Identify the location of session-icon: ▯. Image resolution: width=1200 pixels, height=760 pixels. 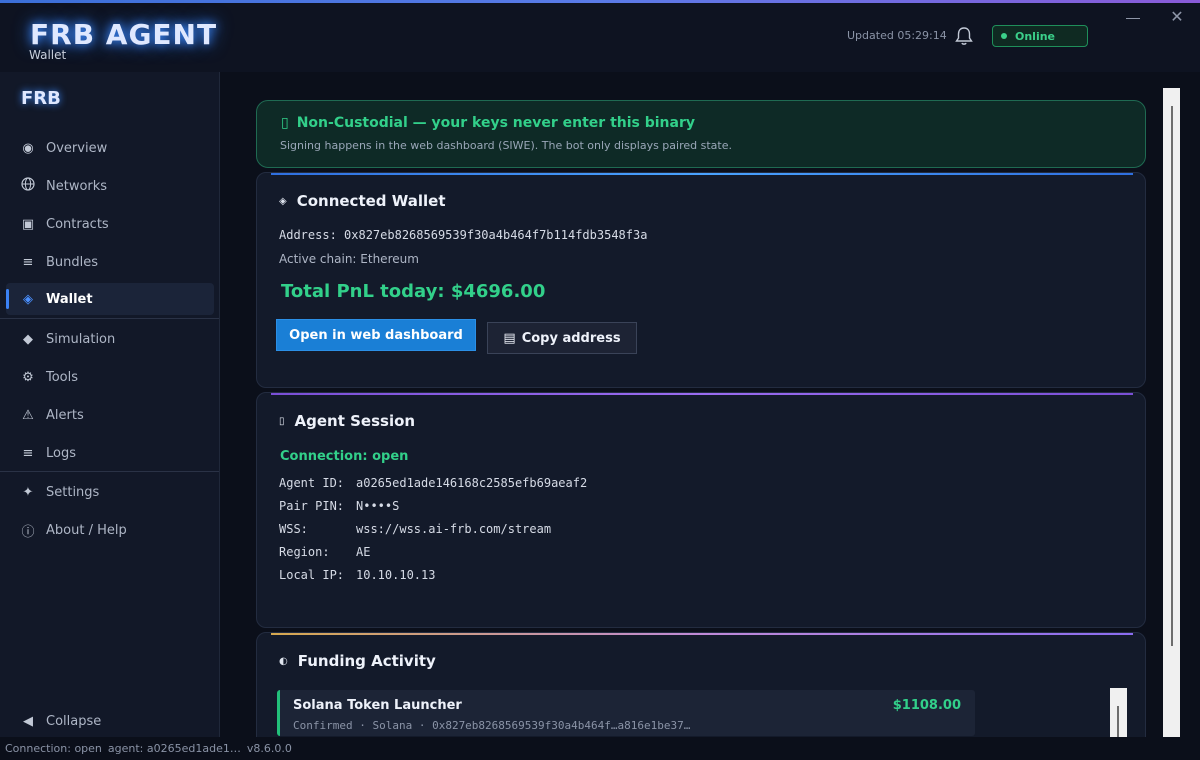
(282, 421).